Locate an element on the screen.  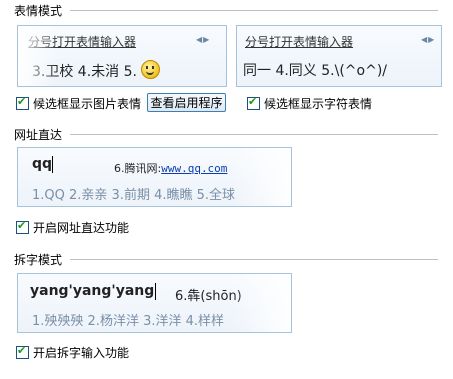
url-hint: 6.腾讯网:www.qq.com is located at coordinates (170, 168).